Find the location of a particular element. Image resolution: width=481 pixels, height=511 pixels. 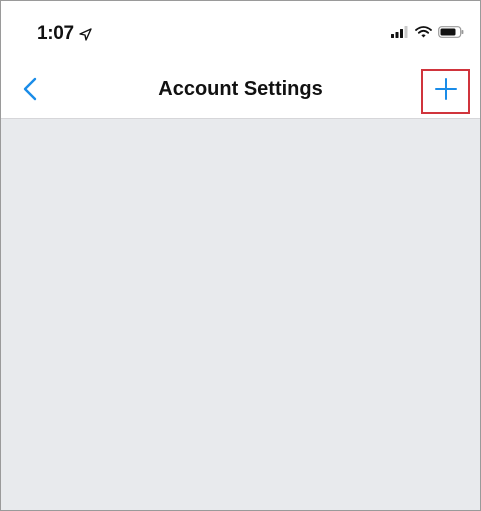

status-time-group: 1:07 is located at coordinates (64, 34).